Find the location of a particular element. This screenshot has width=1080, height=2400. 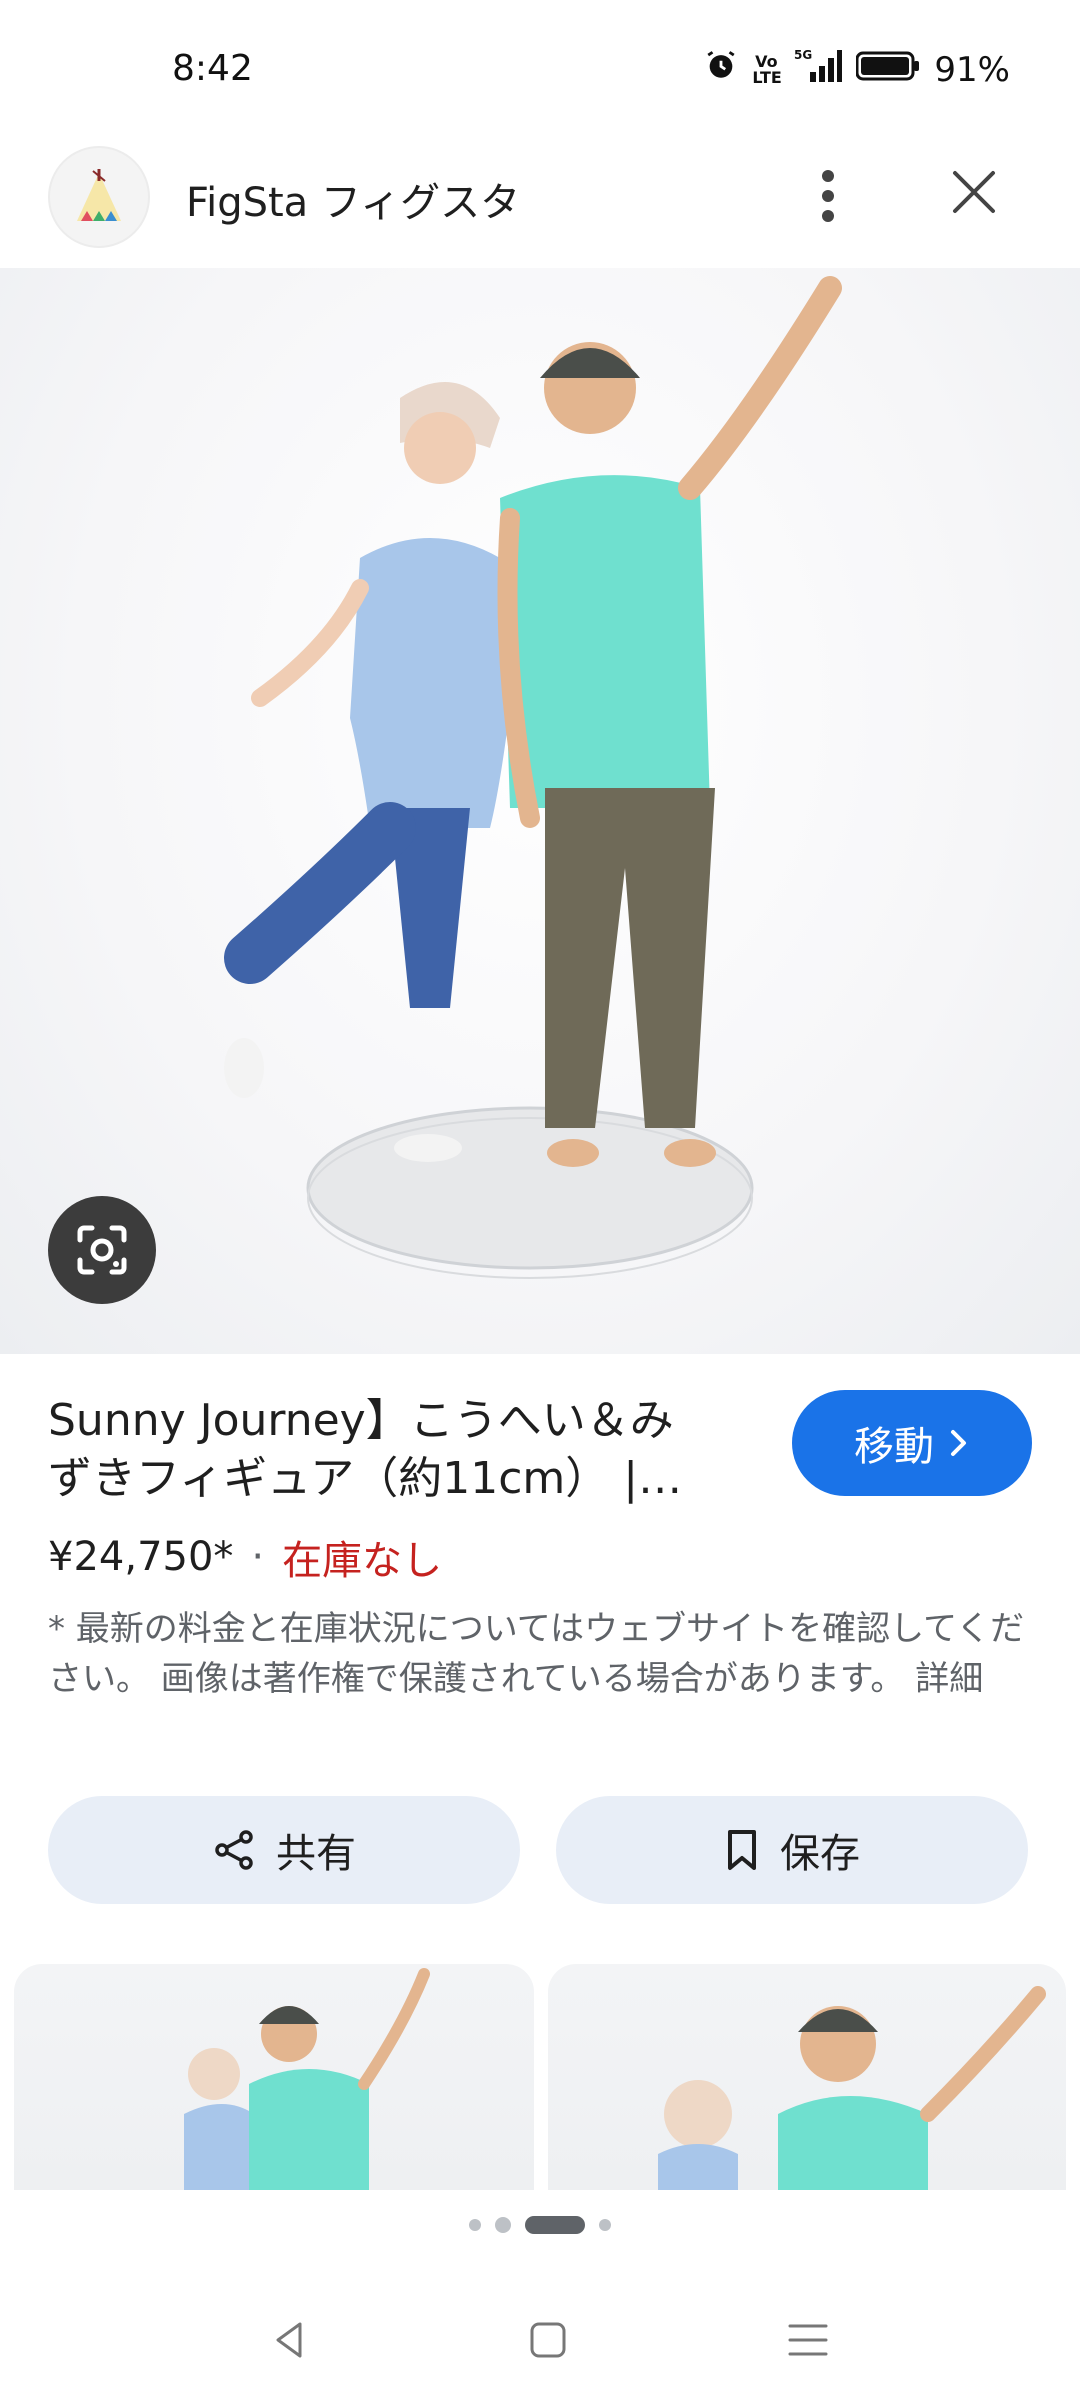

home-icon is located at coordinates (548, 2340).